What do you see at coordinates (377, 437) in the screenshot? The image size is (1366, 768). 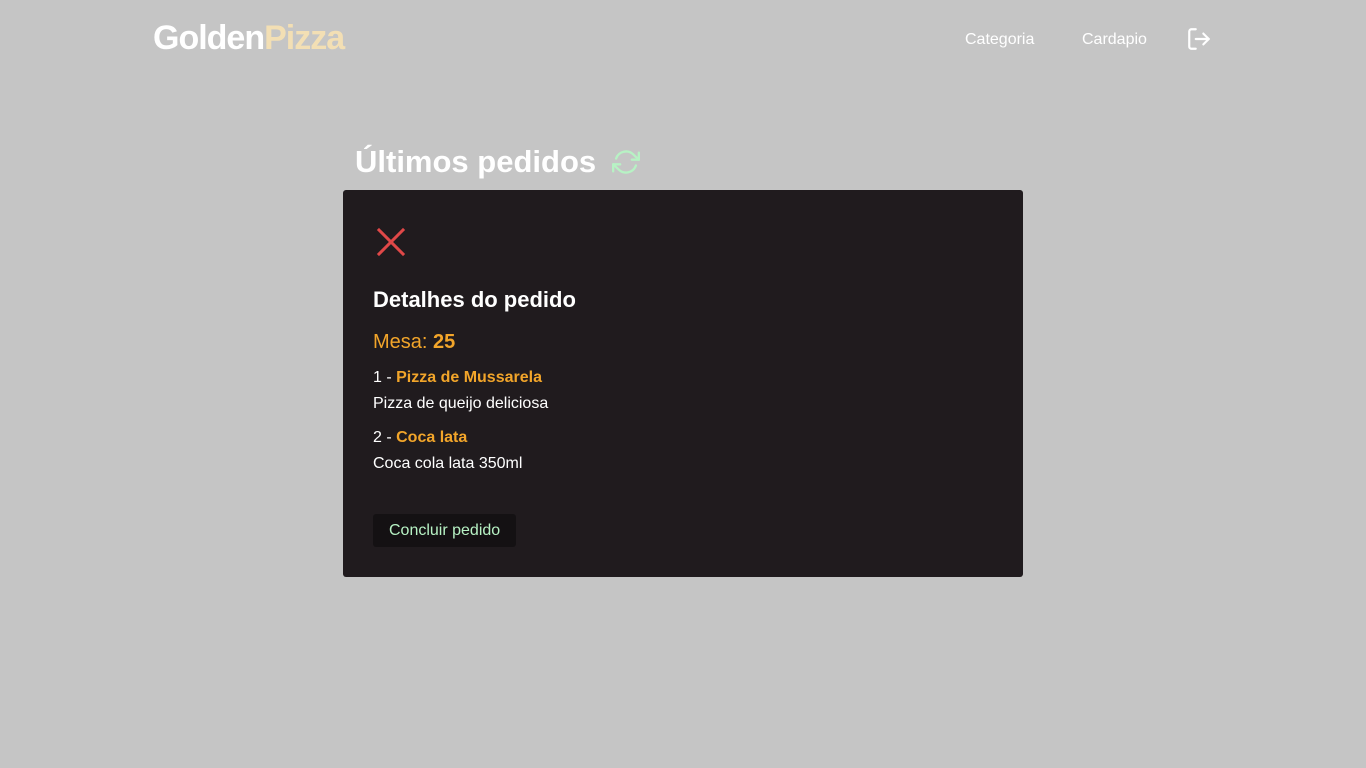 I see `item-amount: 2` at bounding box center [377, 437].